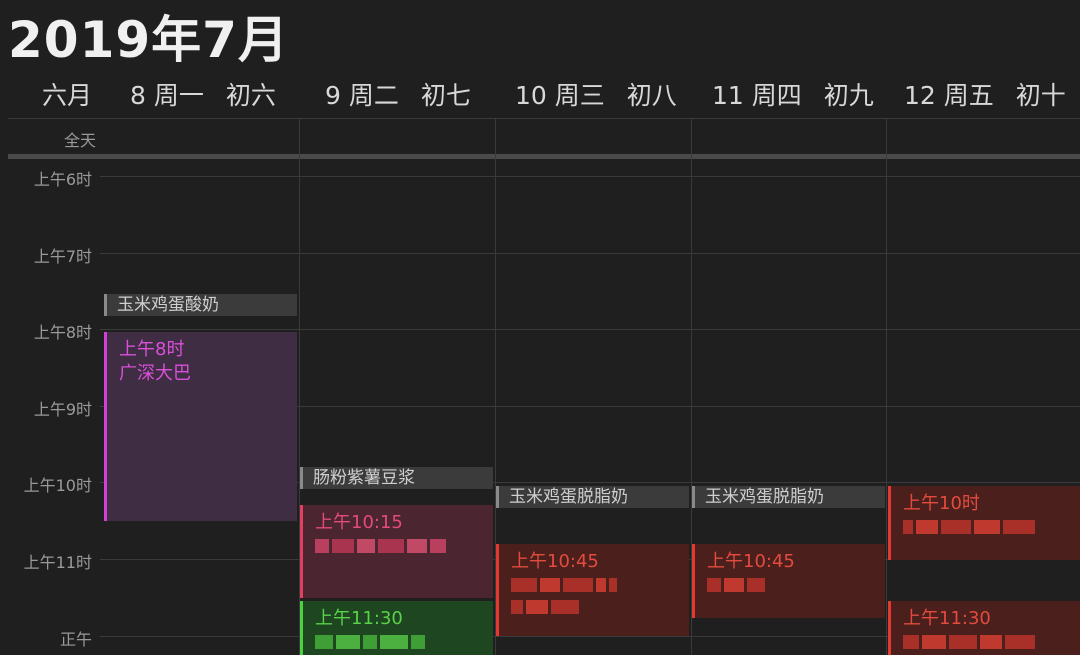  What do you see at coordinates (600, 609) in the screenshot?
I see `redacted-detail` at bounding box center [600, 609].